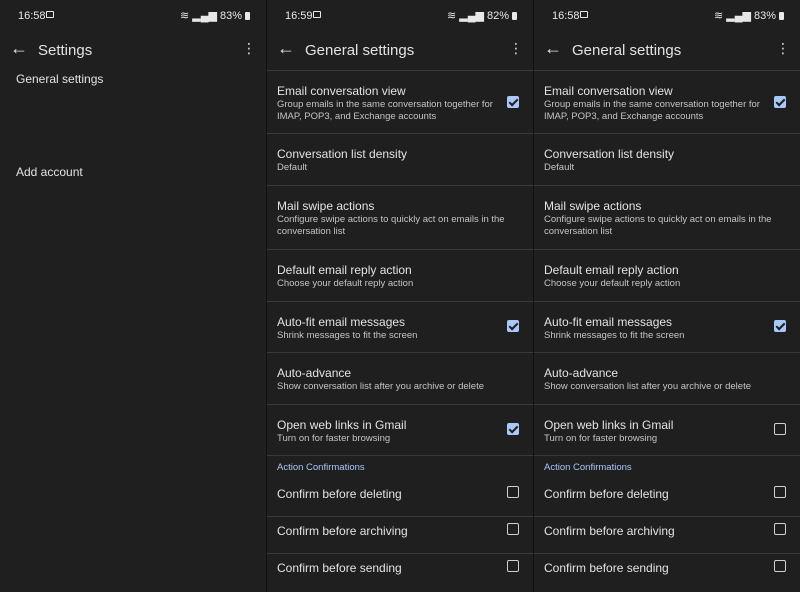 This screenshot has height=592, width=800. I want to click on setting-subtitle: Choose your default reply action, so click(612, 283).